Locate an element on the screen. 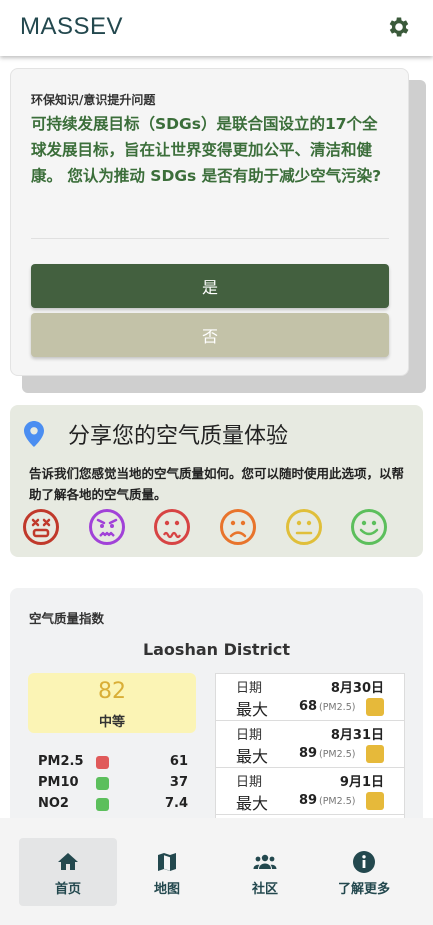 The width and height of the screenshot is (433, 925). forecast-date: 8月31日 is located at coordinates (357, 735).